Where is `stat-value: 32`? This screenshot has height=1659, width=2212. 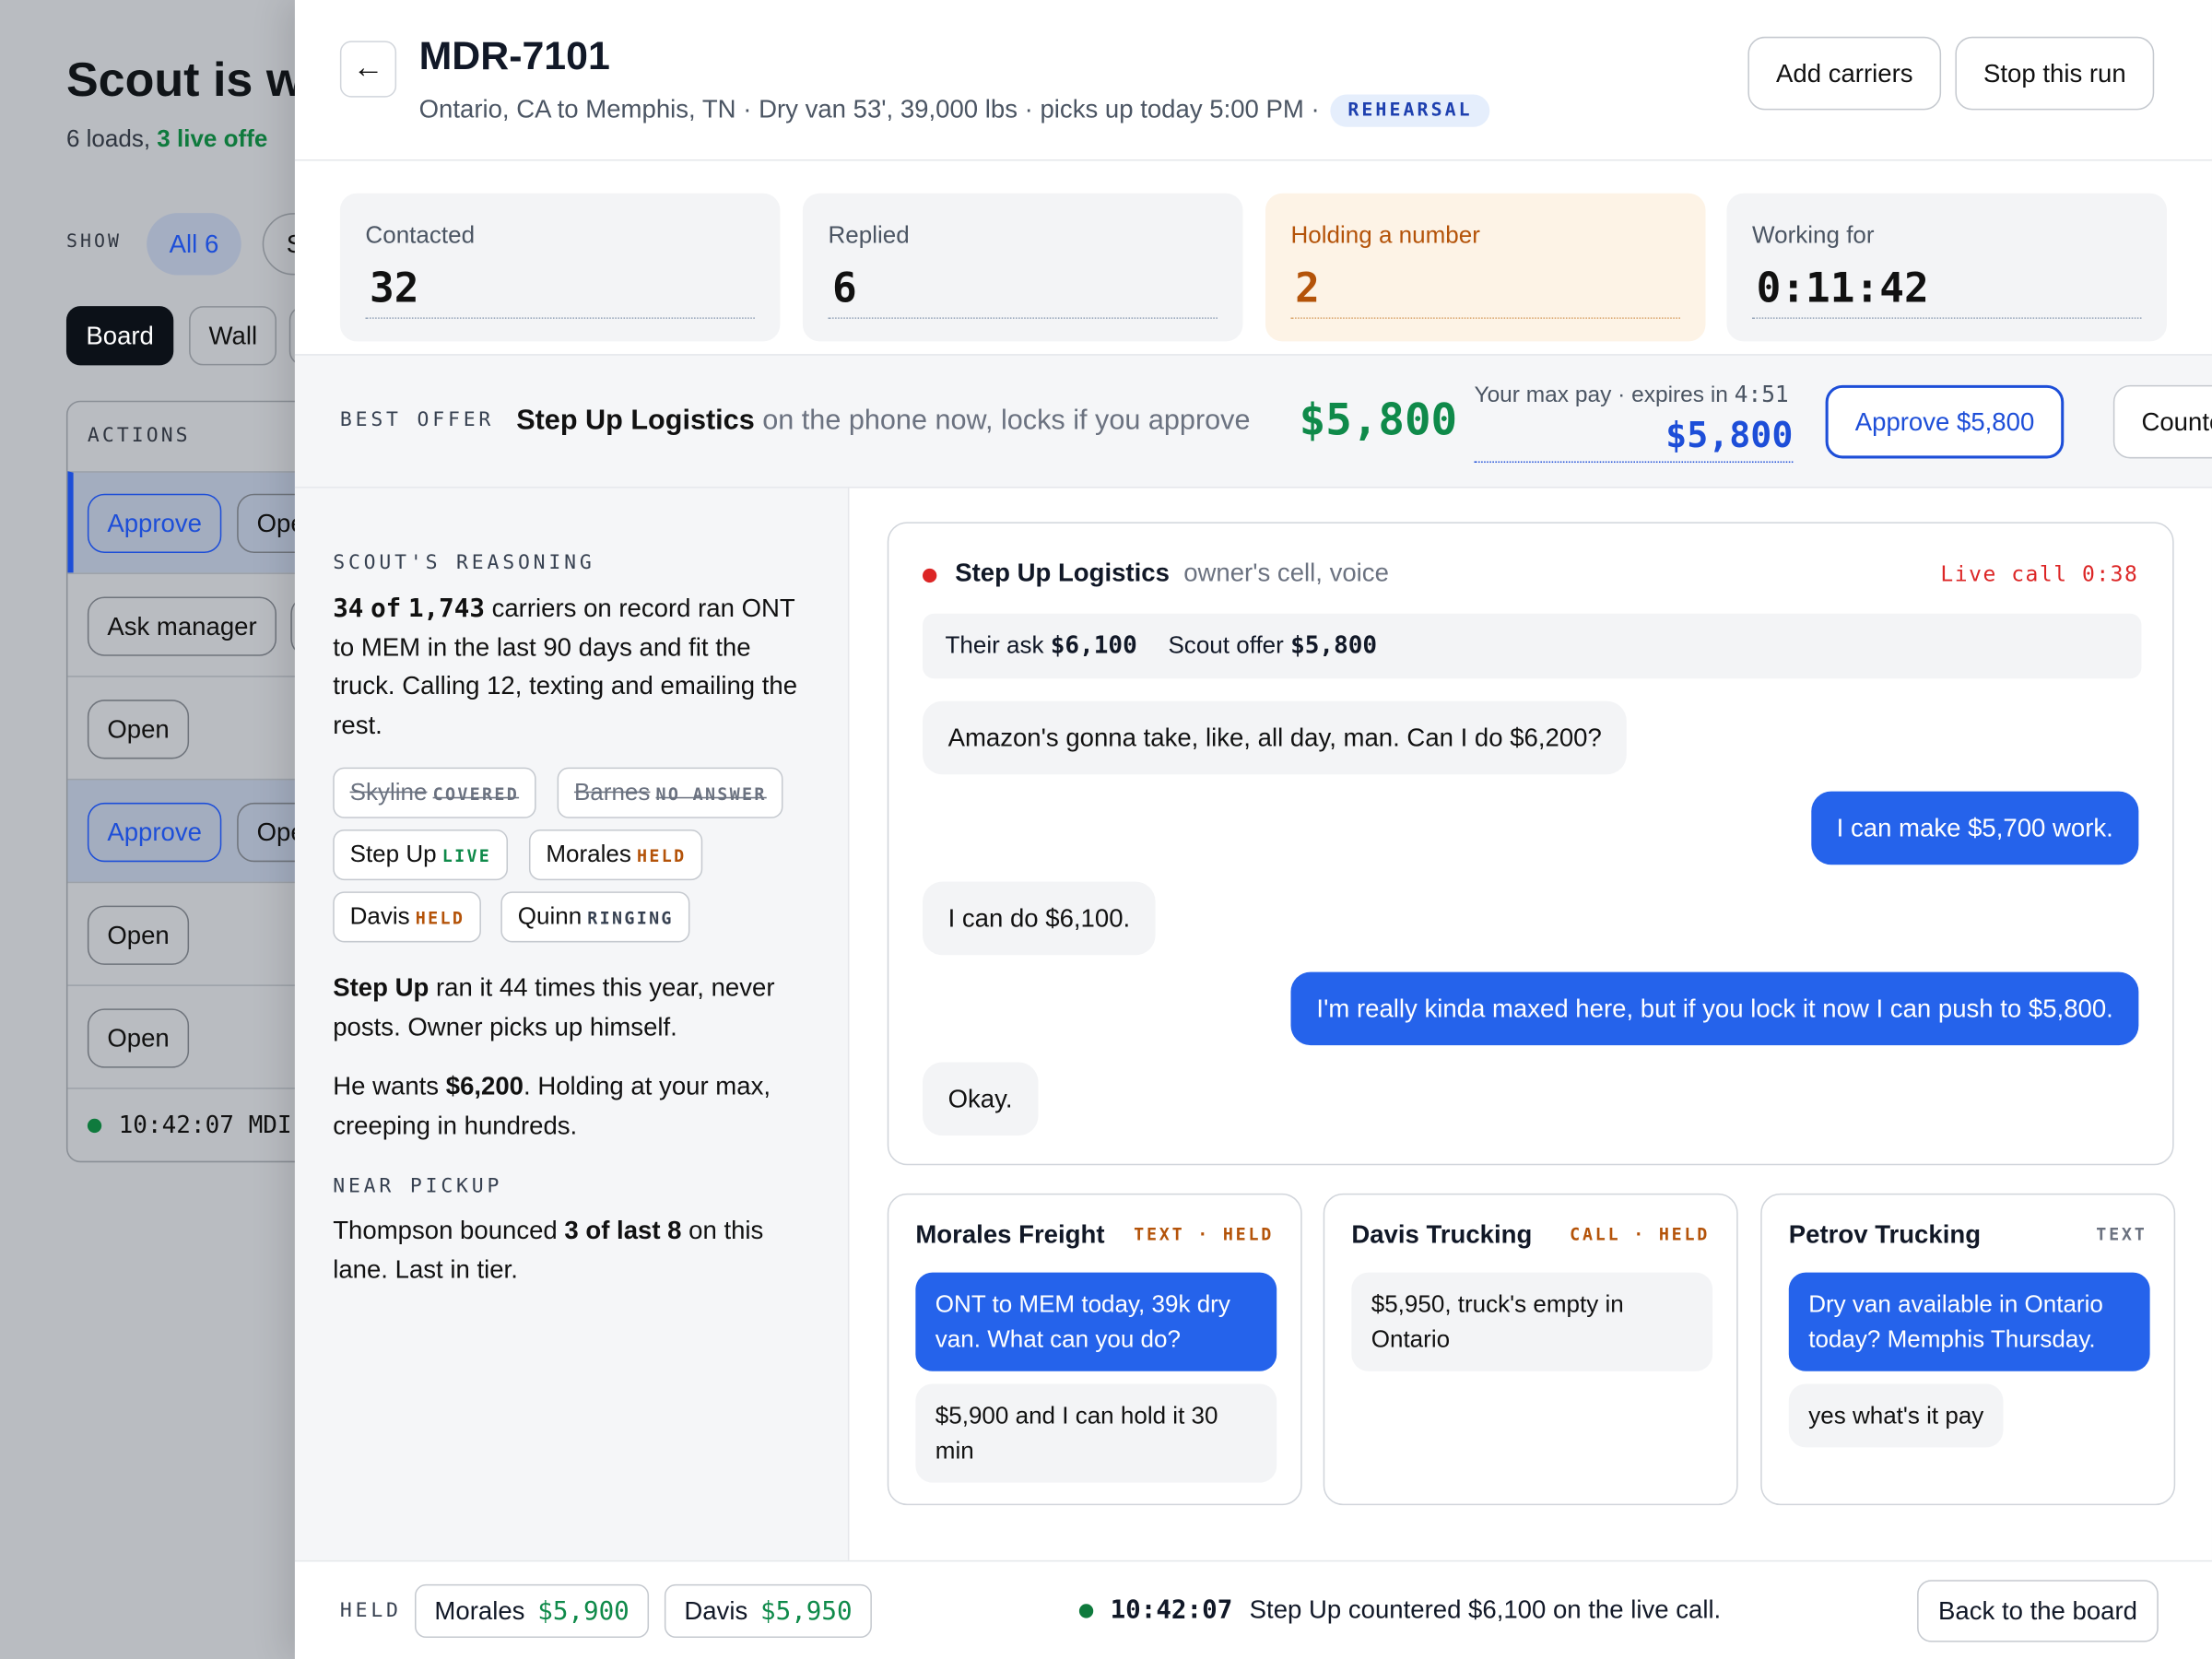
stat-value: 32 is located at coordinates (560, 291).